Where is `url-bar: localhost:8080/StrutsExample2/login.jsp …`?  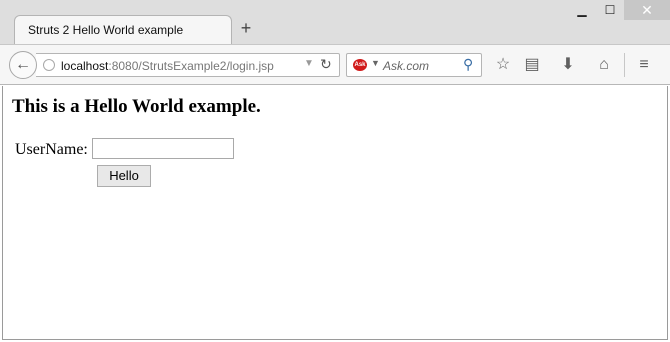
url-bar: localhost:8080/StrutsExample2/login.jsp … is located at coordinates (188, 65).